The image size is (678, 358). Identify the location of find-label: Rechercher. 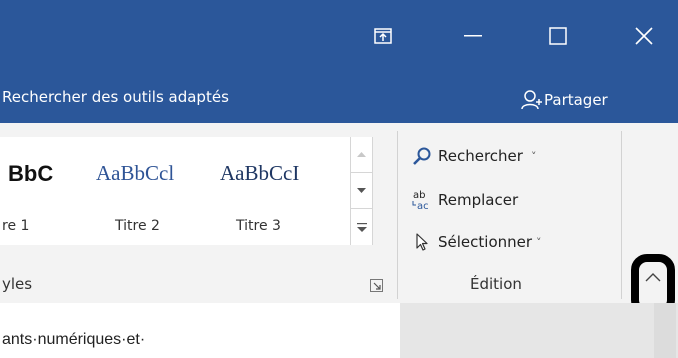
(480, 156).